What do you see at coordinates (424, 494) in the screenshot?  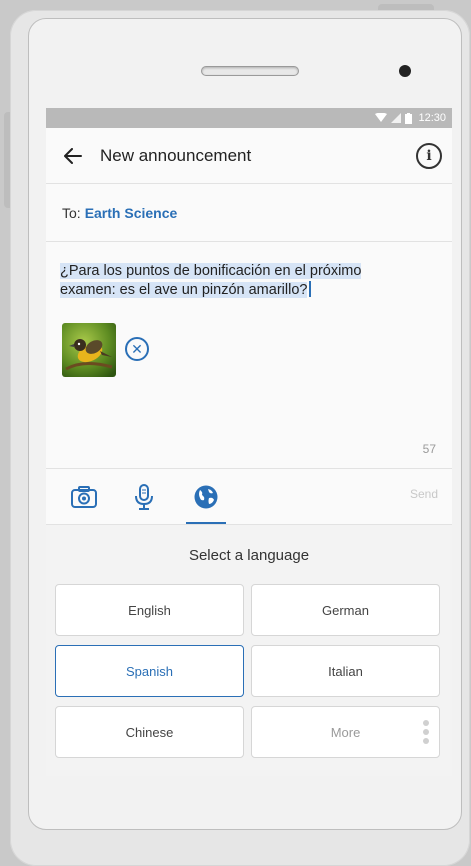 I see `send-button: Send` at bounding box center [424, 494].